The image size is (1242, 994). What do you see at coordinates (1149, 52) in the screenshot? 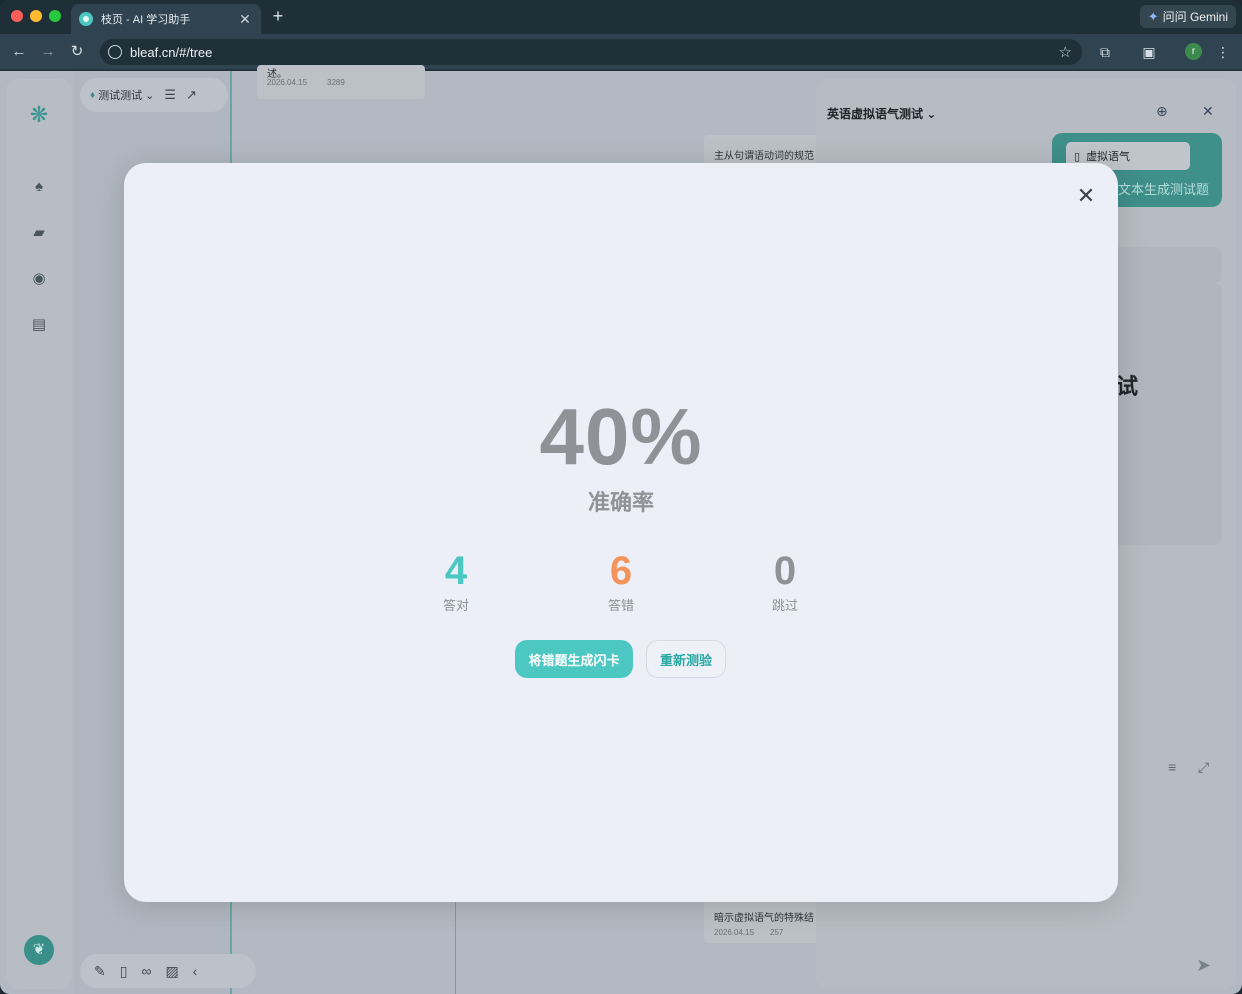
I see `reading-mode-icon: ▣` at bounding box center [1149, 52].